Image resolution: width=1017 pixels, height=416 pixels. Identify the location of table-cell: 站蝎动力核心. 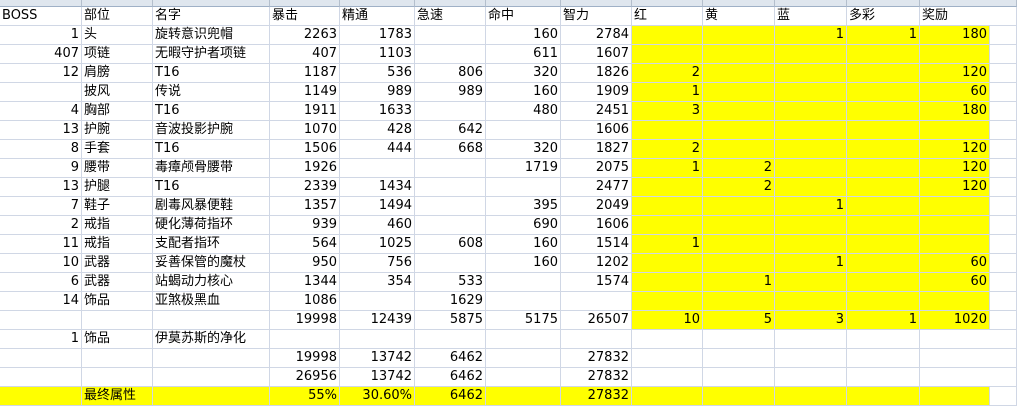
(211, 282).